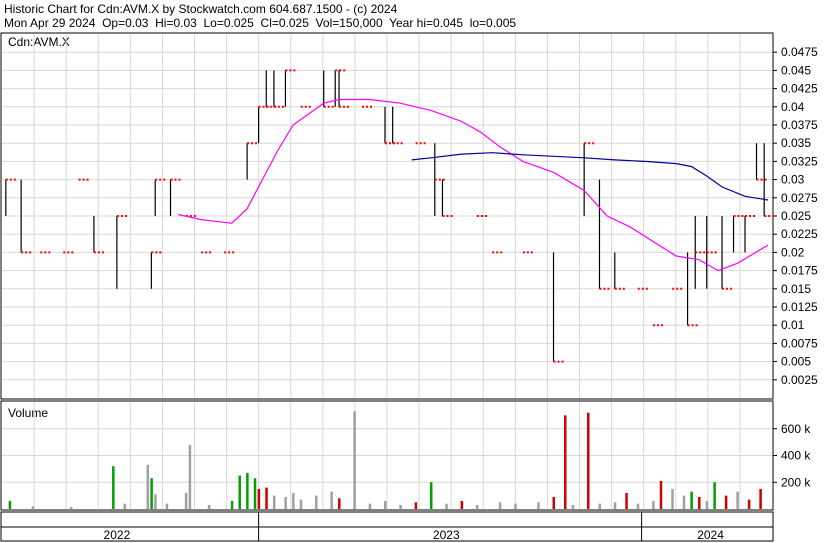 The image size is (830, 543). Describe the element at coordinates (590, 176) in the screenshot. I see `moving-average-line` at that location.